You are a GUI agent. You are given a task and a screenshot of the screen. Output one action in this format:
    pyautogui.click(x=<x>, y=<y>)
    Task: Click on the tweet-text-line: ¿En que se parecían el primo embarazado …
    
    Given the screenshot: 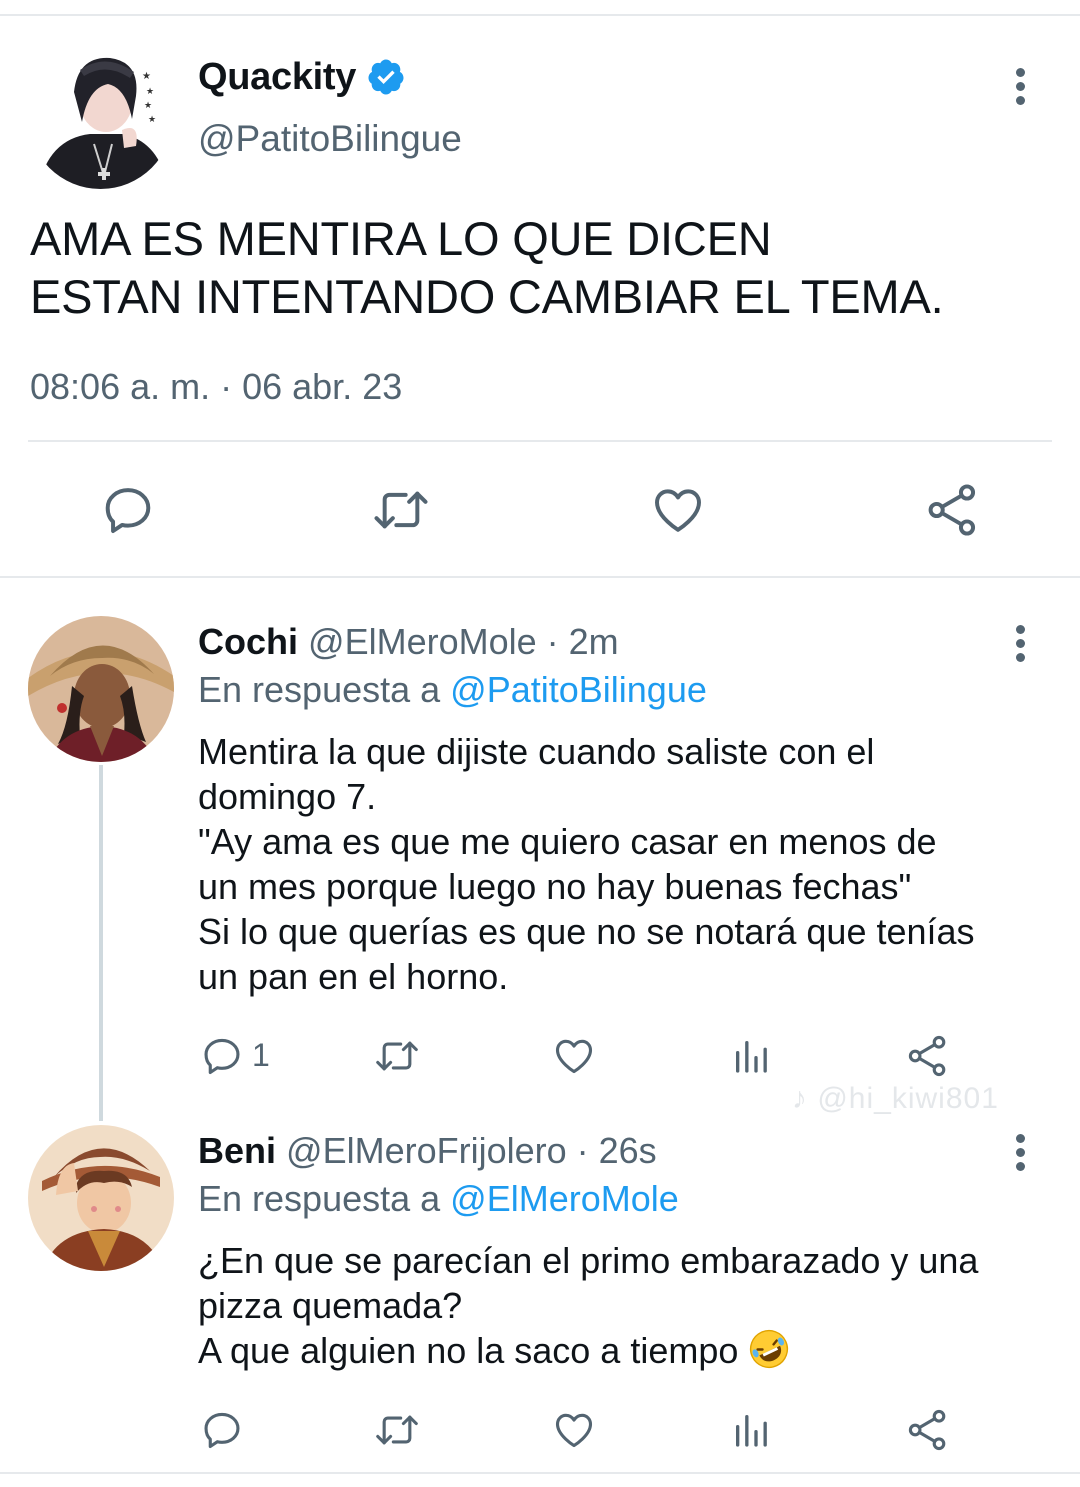 What is the action you would take?
    pyautogui.click(x=588, y=1260)
    